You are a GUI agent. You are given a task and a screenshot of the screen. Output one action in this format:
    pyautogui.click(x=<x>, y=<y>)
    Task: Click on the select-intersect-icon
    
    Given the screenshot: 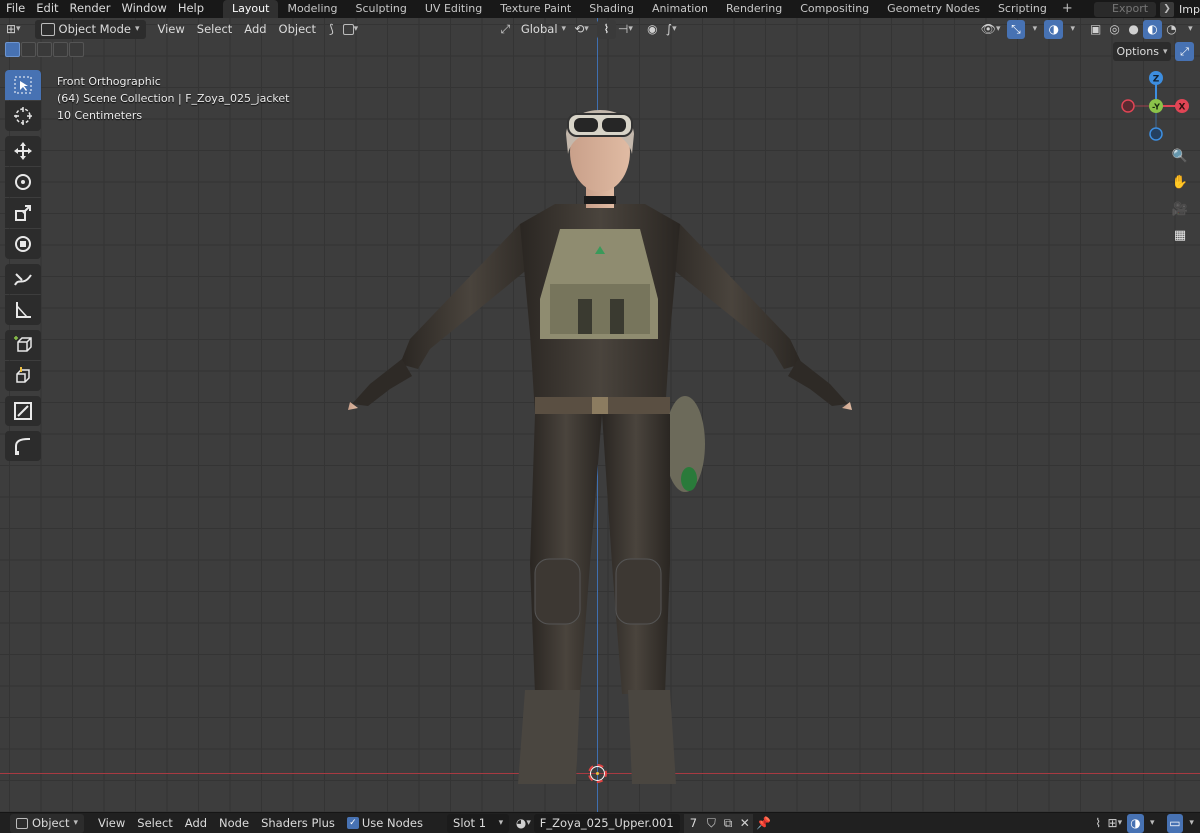 What is the action you would take?
    pyautogui.click(x=76, y=49)
    